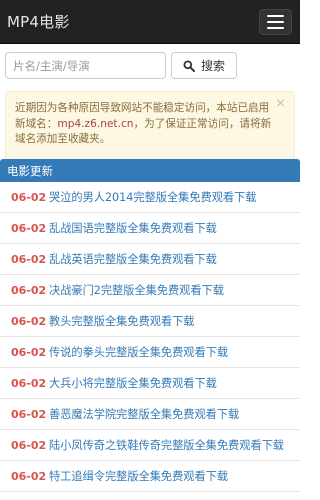  Describe the element at coordinates (95, 124) in the screenshot. I see `notice-domain: mp4.z6.net.cn` at that location.